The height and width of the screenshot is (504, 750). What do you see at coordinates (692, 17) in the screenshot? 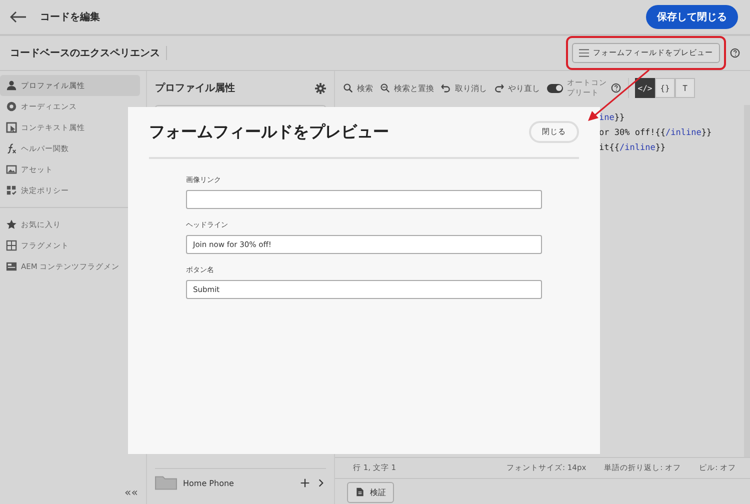
I see `save-and-close-button: 保存して閉じる` at bounding box center [692, 17].